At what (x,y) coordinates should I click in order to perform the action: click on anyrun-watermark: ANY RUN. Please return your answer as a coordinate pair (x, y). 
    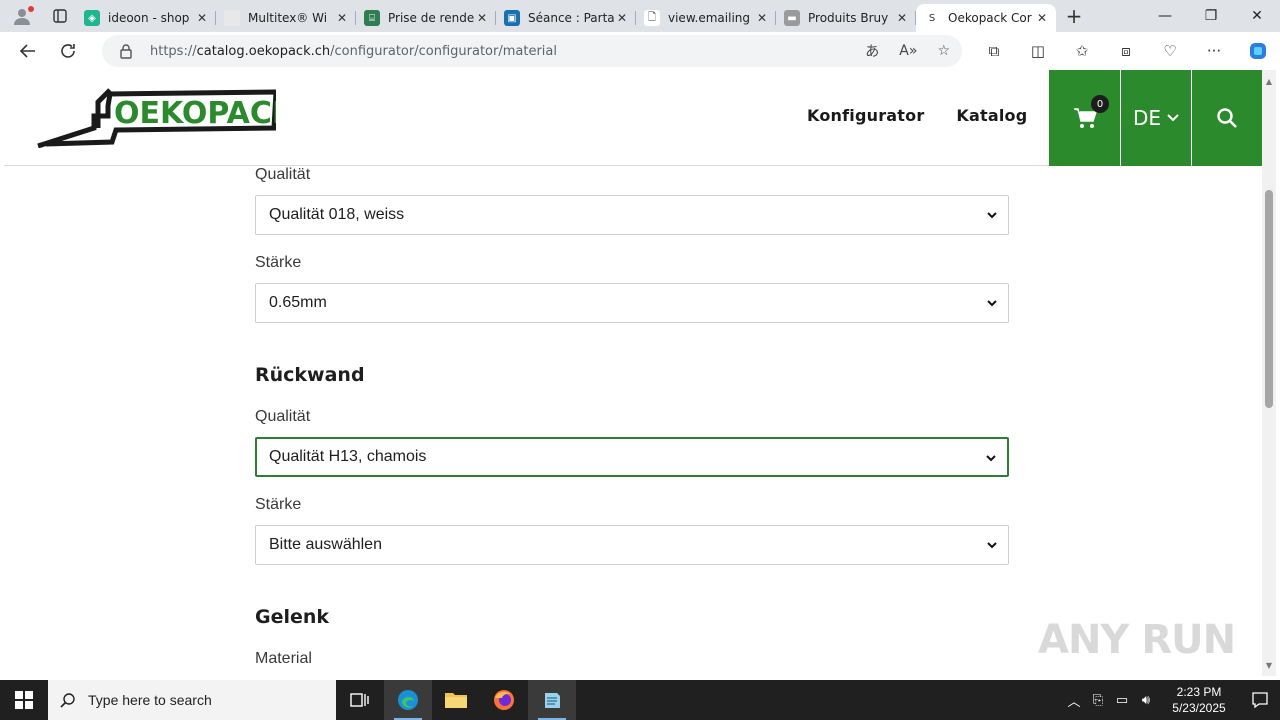
    Looking at the image, I should click on (1137, 640).